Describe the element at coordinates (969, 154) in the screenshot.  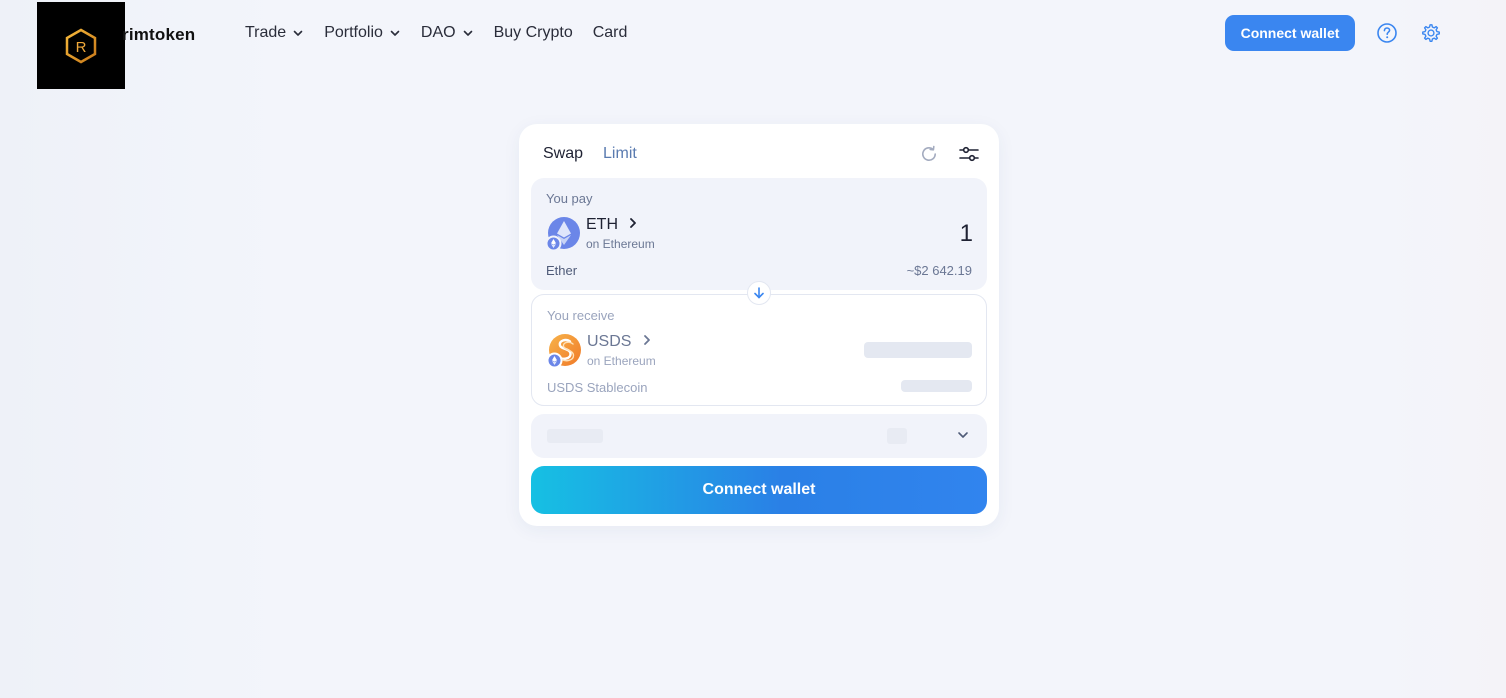
I see `slippage-settings-icon` at that location.